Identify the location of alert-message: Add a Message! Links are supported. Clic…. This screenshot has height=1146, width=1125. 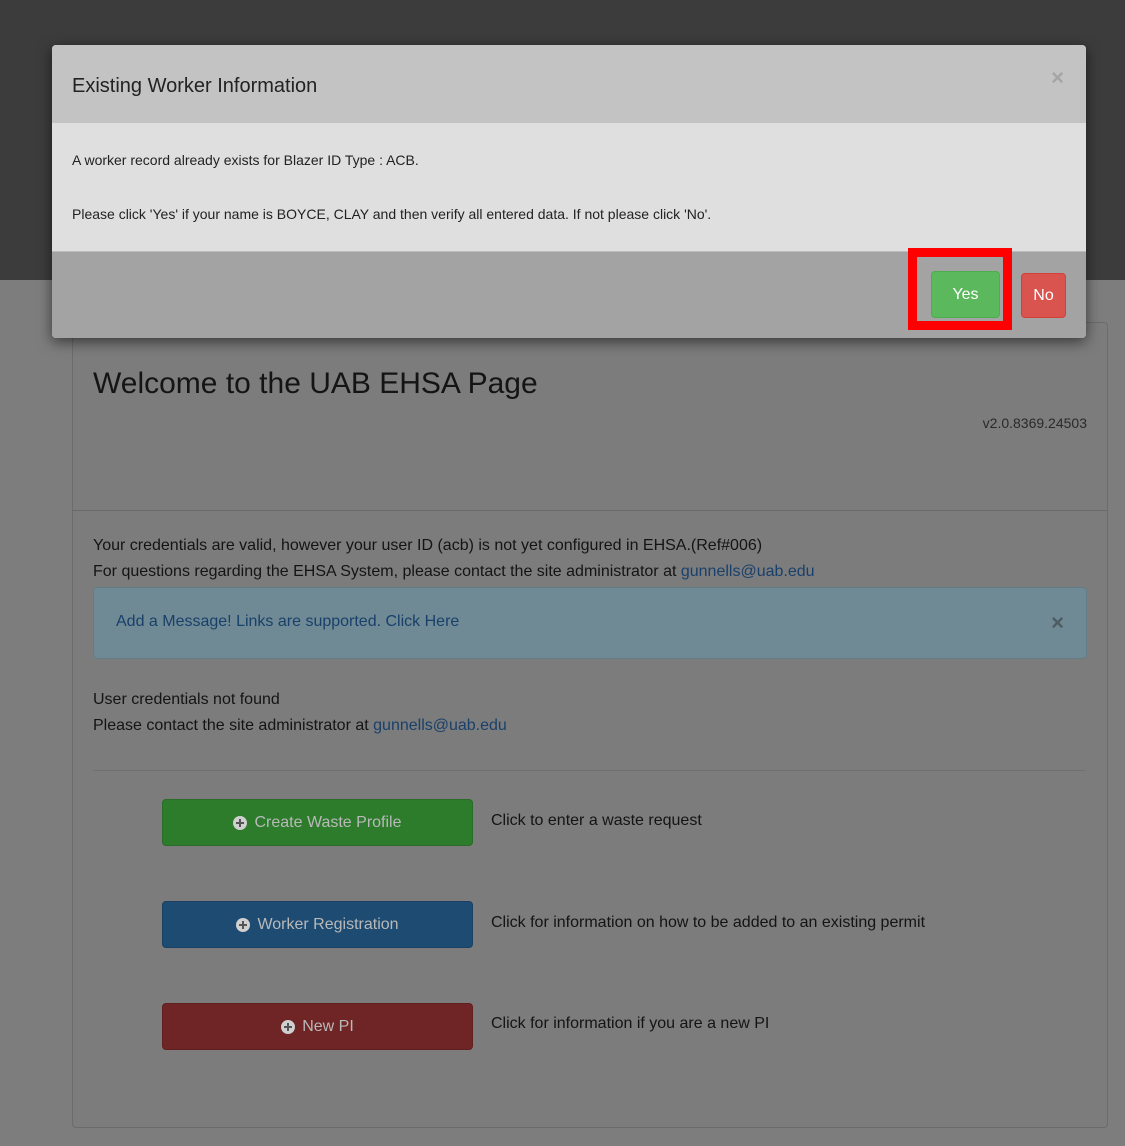
(287, 622).